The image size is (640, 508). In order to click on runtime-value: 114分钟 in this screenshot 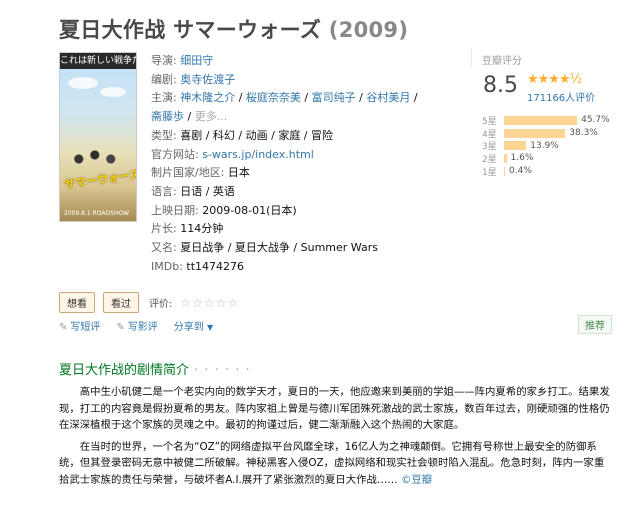, I will do `click(202, 229)`.